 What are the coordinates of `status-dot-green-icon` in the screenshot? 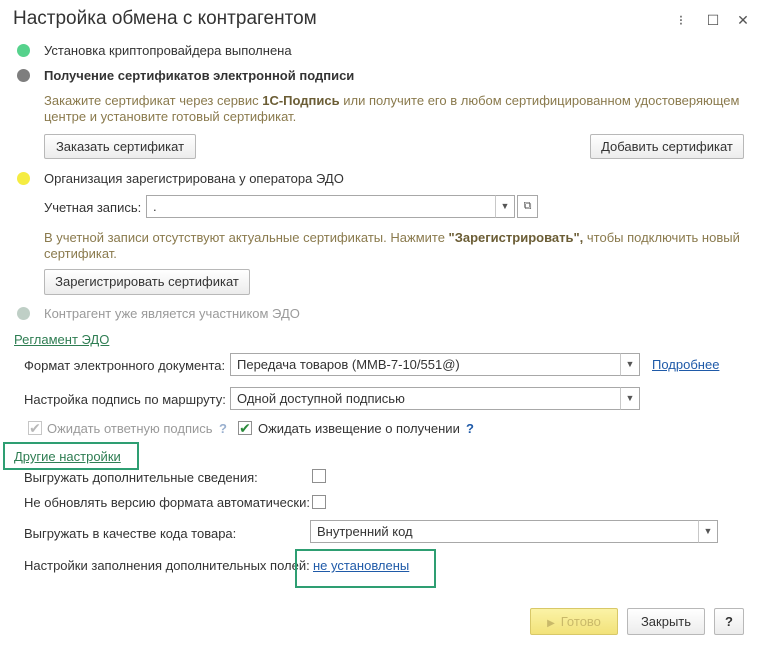 It's located at (23, 50).